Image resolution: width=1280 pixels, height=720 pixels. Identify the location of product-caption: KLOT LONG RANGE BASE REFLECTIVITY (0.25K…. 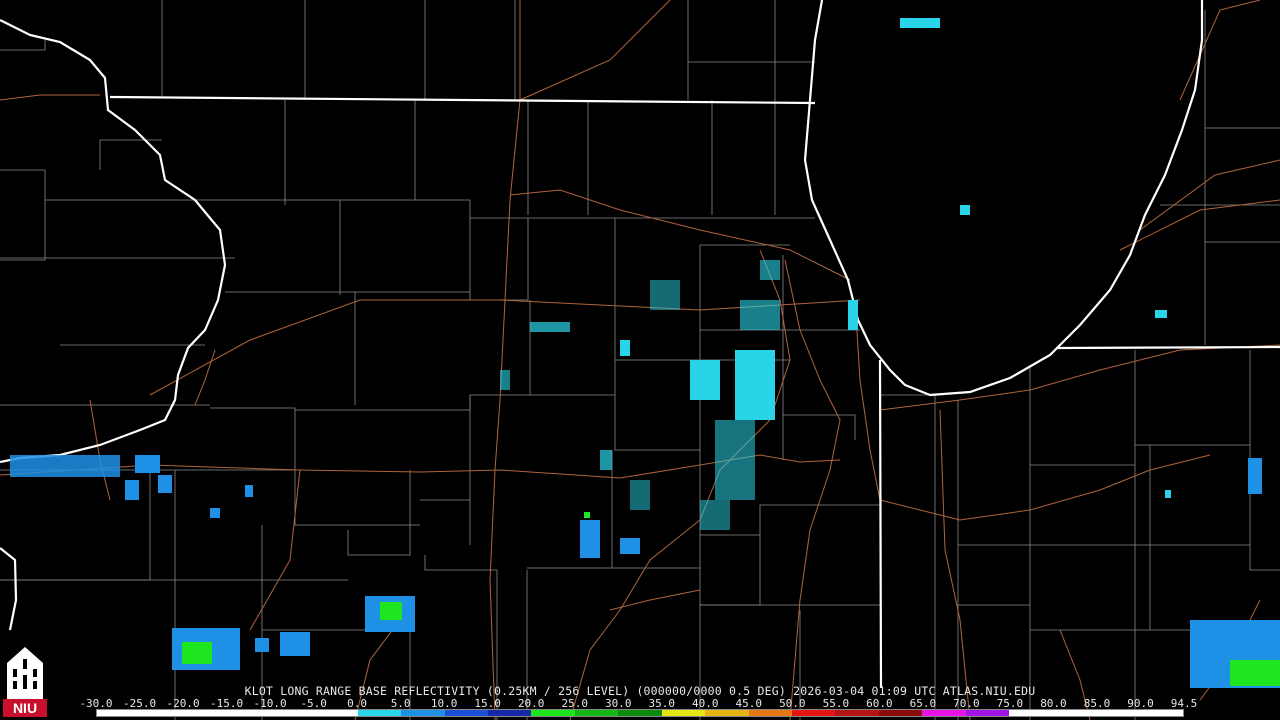
(640, 691).